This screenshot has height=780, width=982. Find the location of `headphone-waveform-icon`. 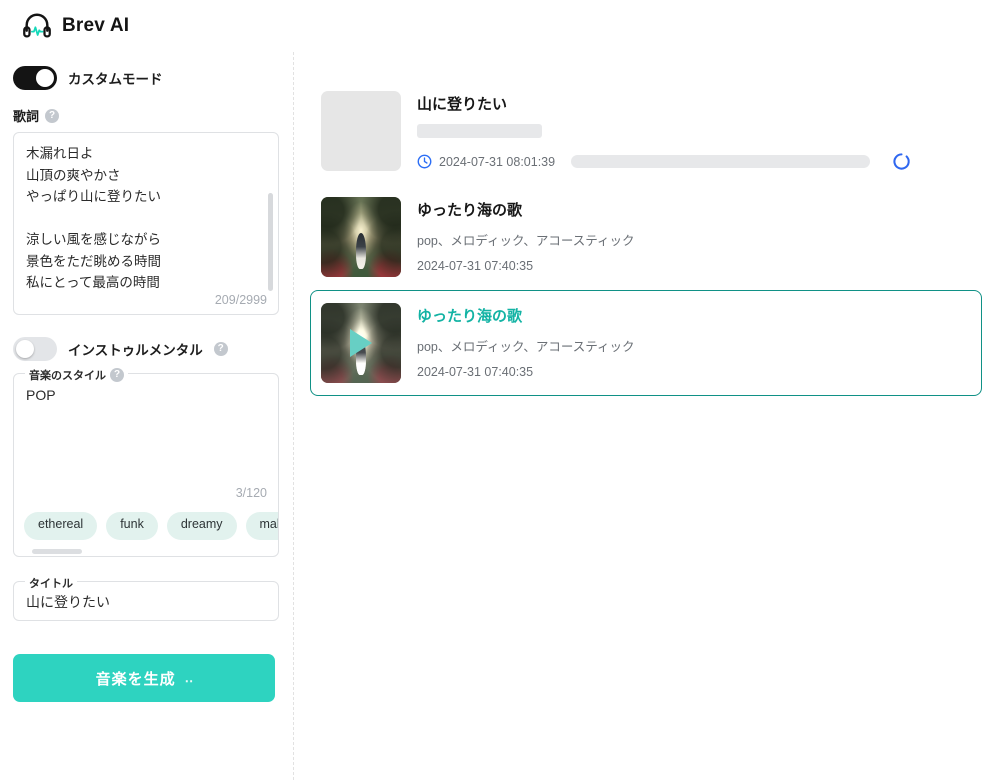

headphone-waveform-icon is located at coordinates (37, 26).